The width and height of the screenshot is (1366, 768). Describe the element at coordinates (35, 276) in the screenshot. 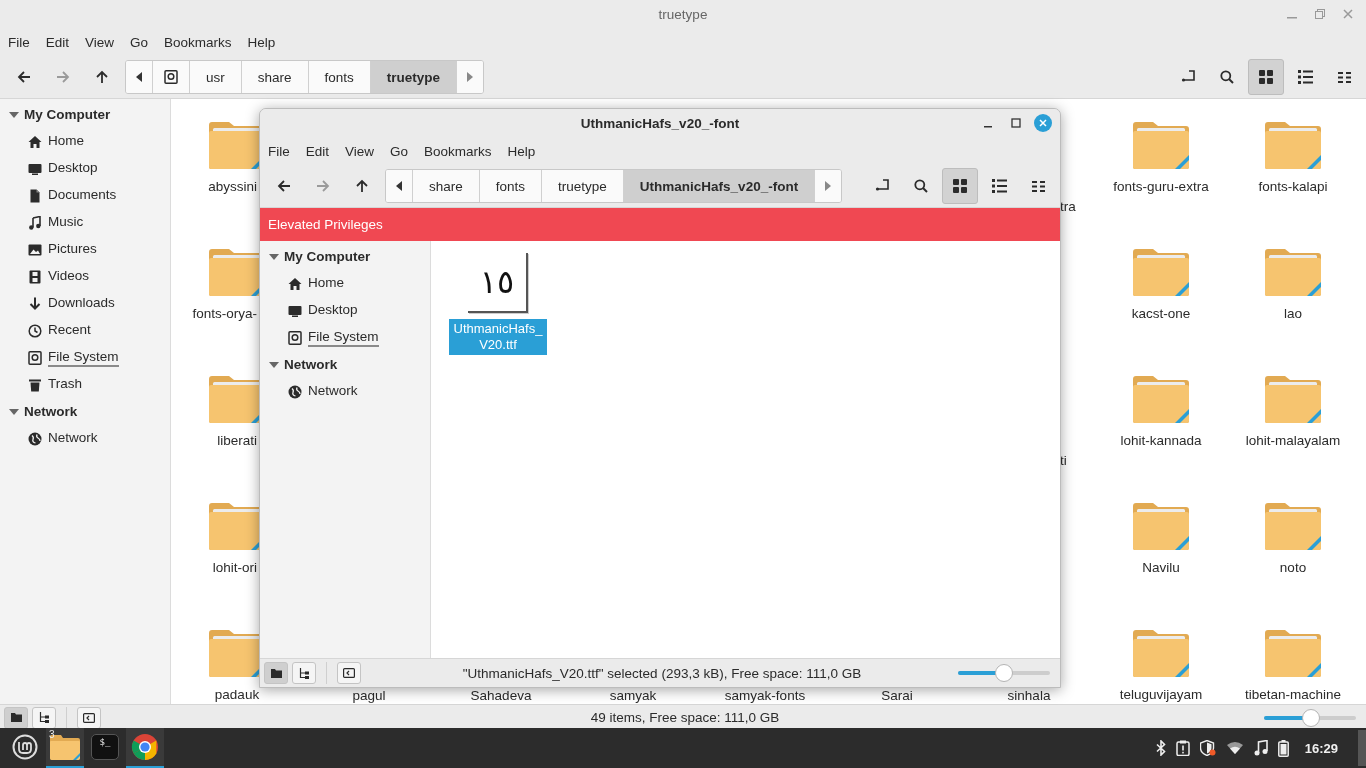

I see `film-icon` at that location.